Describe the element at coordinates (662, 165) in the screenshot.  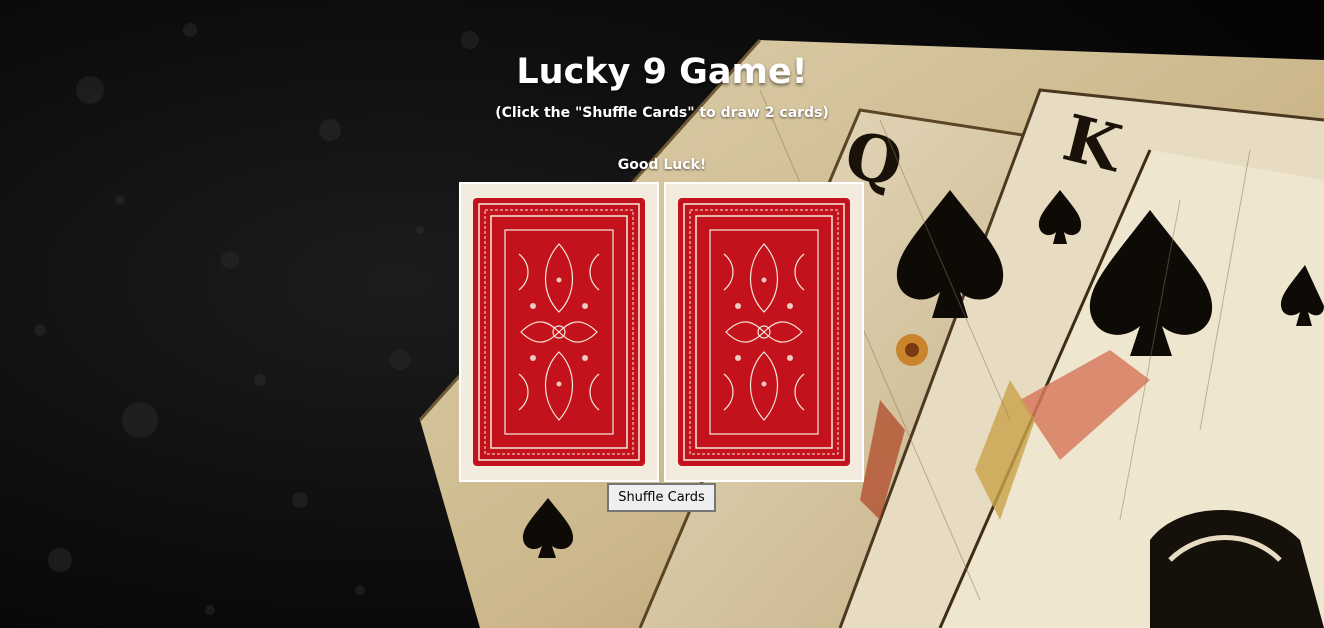
I see `status-message: Good Luck!` at that location.